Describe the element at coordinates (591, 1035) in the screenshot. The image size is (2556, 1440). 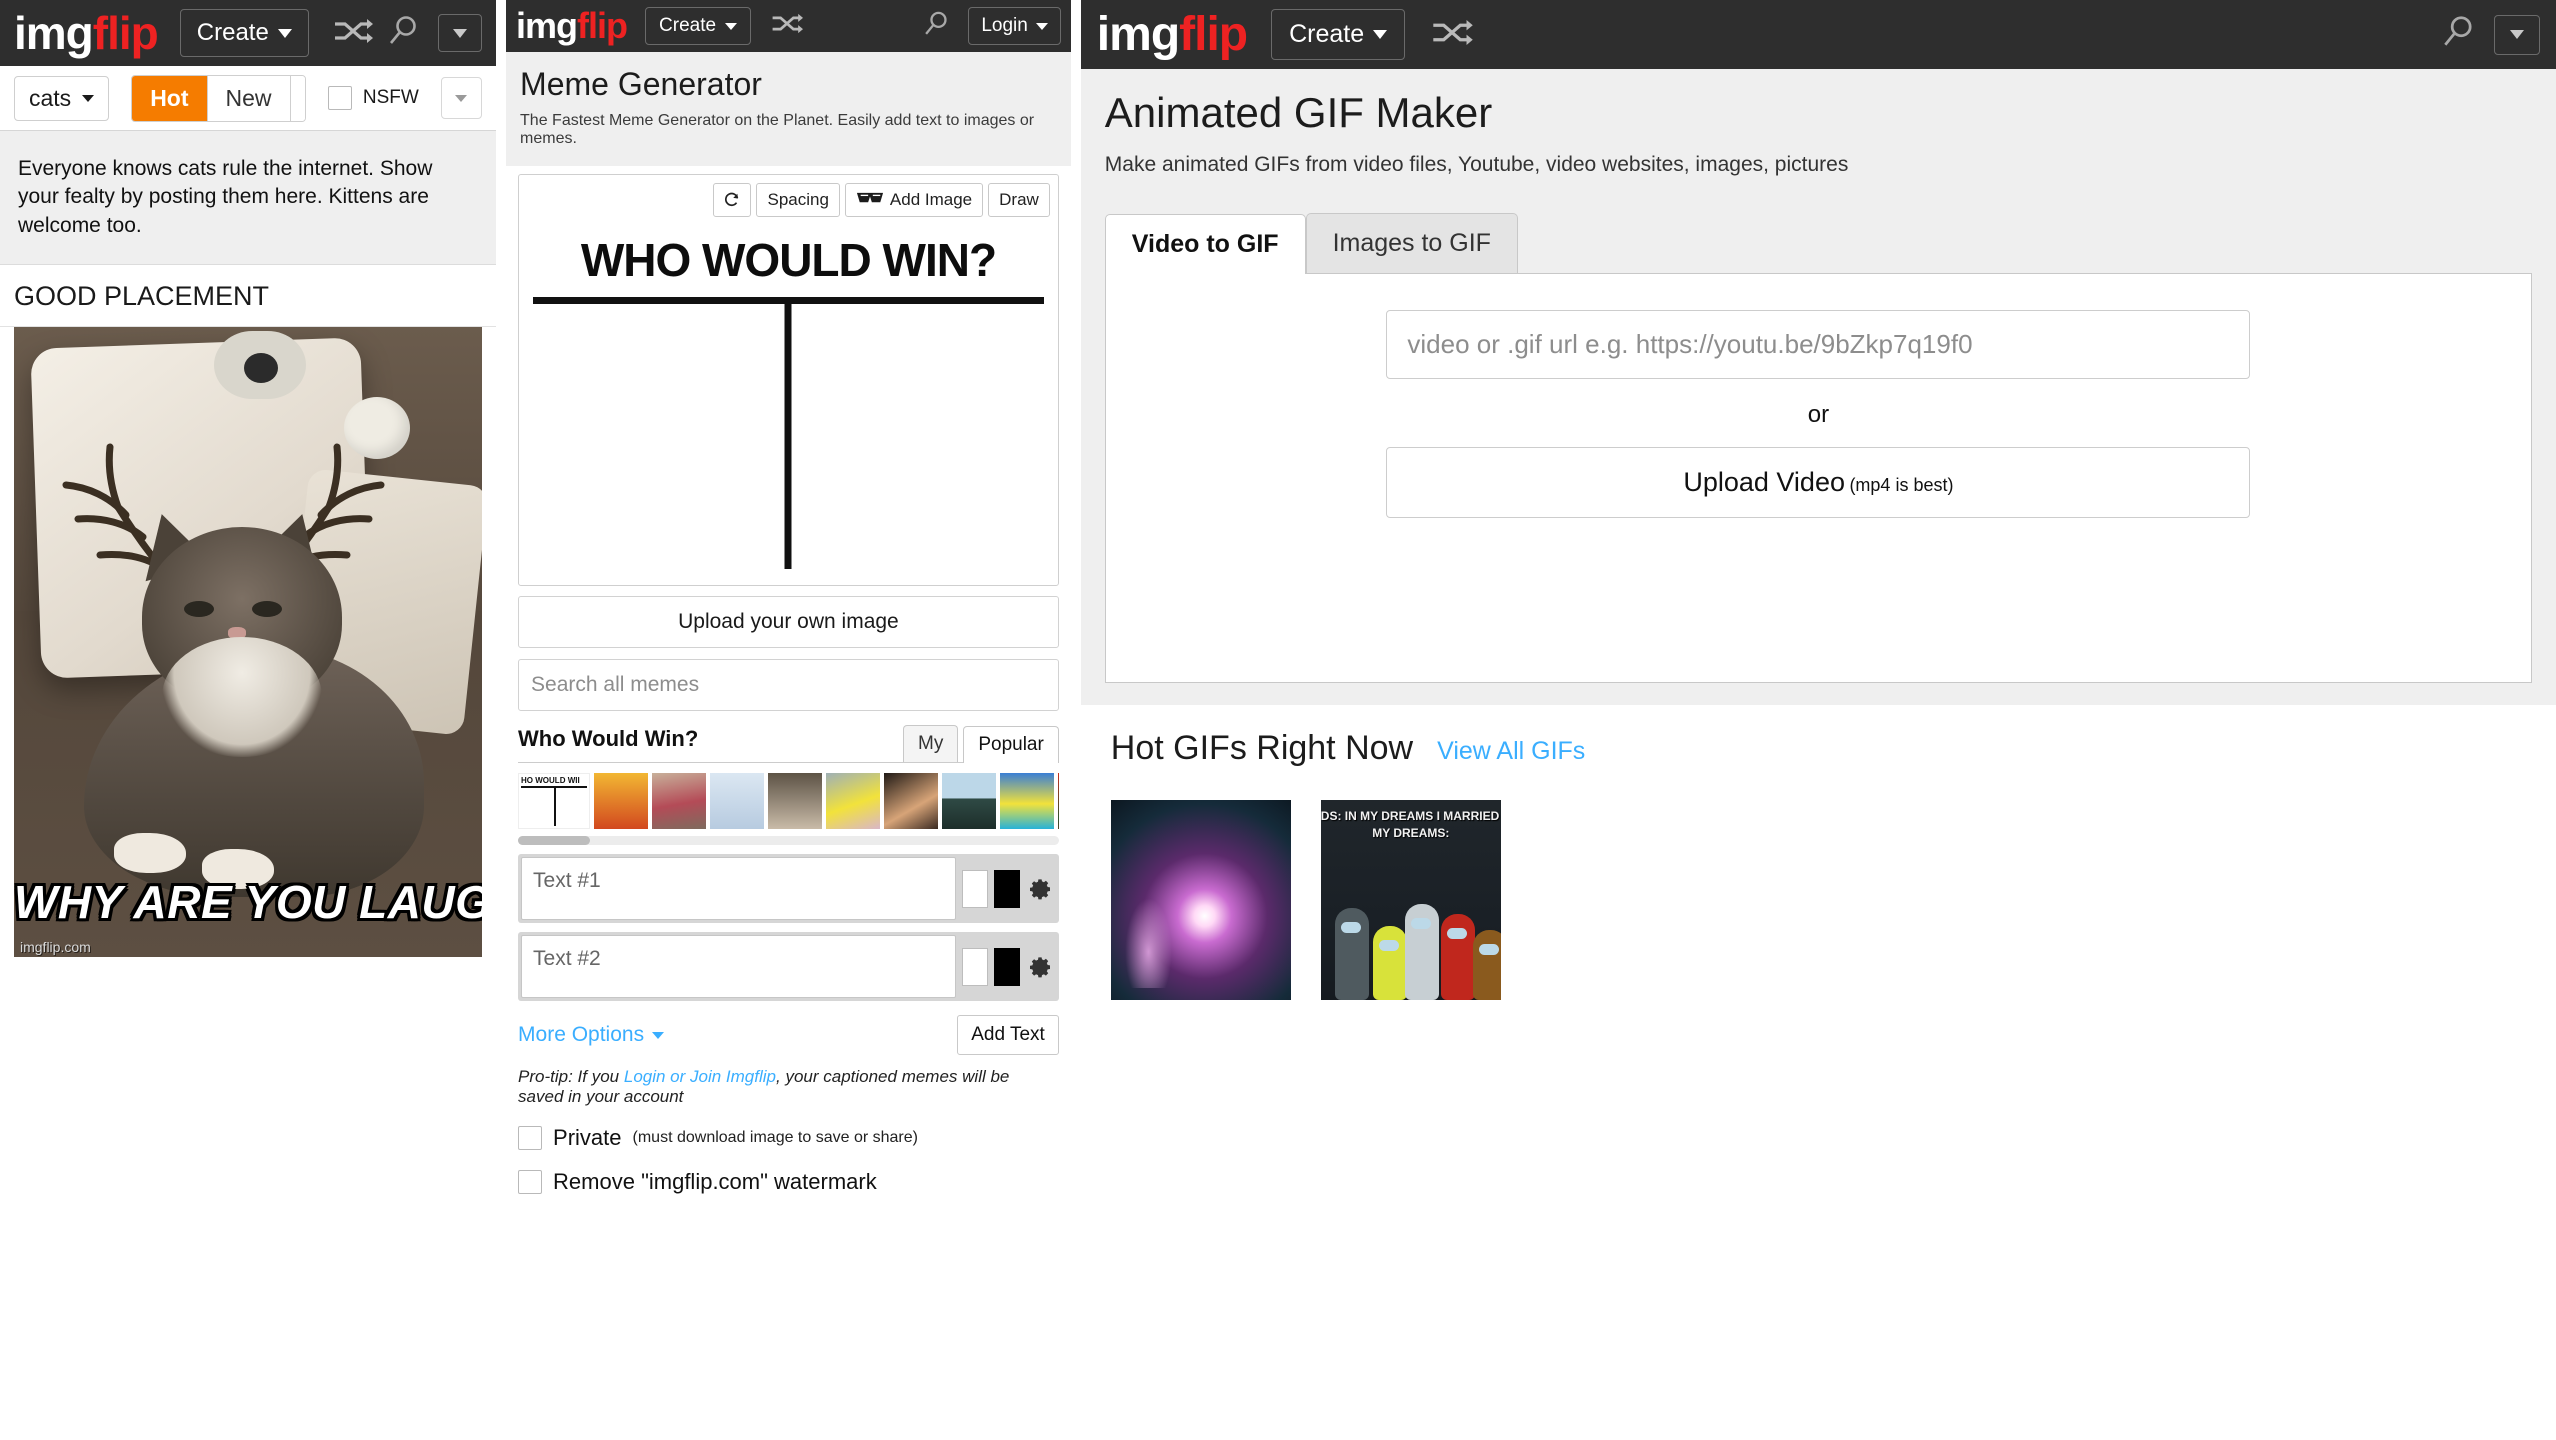
I see `more-options-link: More Options` at that location.